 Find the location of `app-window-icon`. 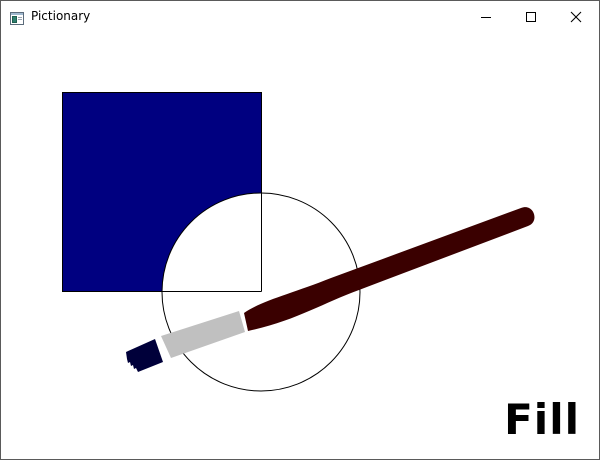

app-window-icon is located at coordinates (17, 17).